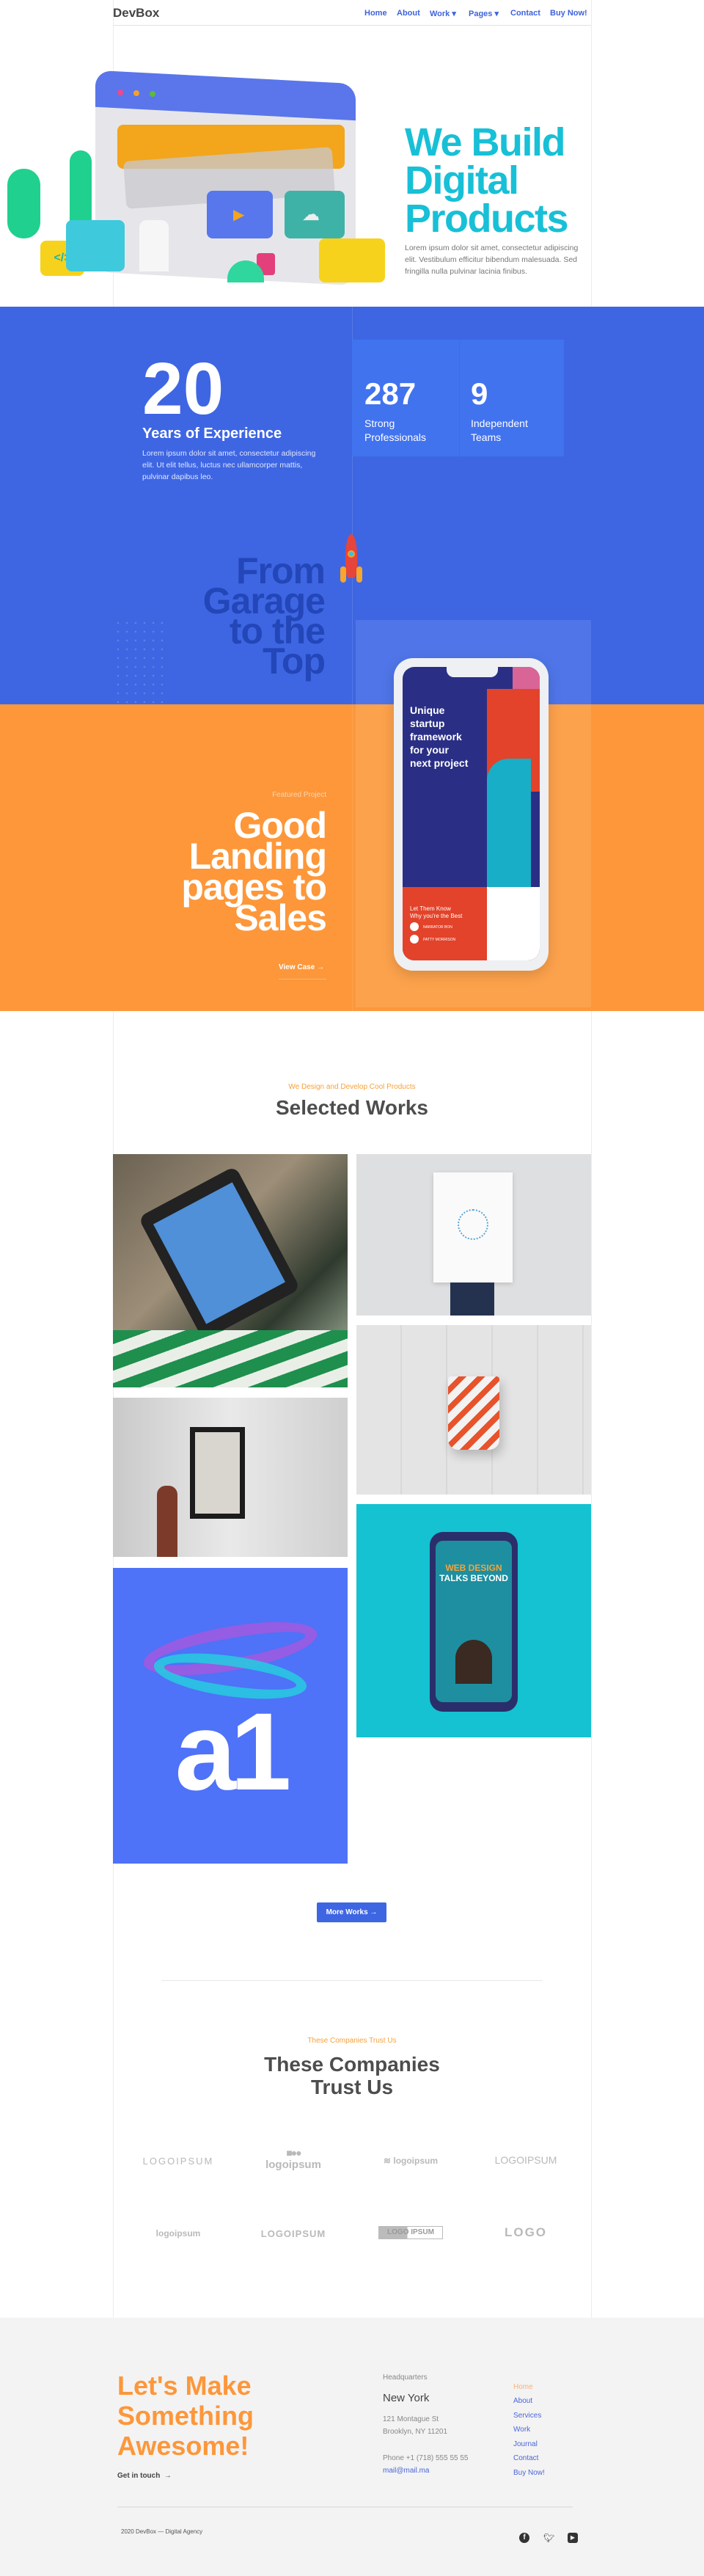 The image size is (704, 2576). What do you see at coordinates (525, 2458) in the screenshot?
I see `footer-link-contact: Contact` at bounding box center [525, 2458].